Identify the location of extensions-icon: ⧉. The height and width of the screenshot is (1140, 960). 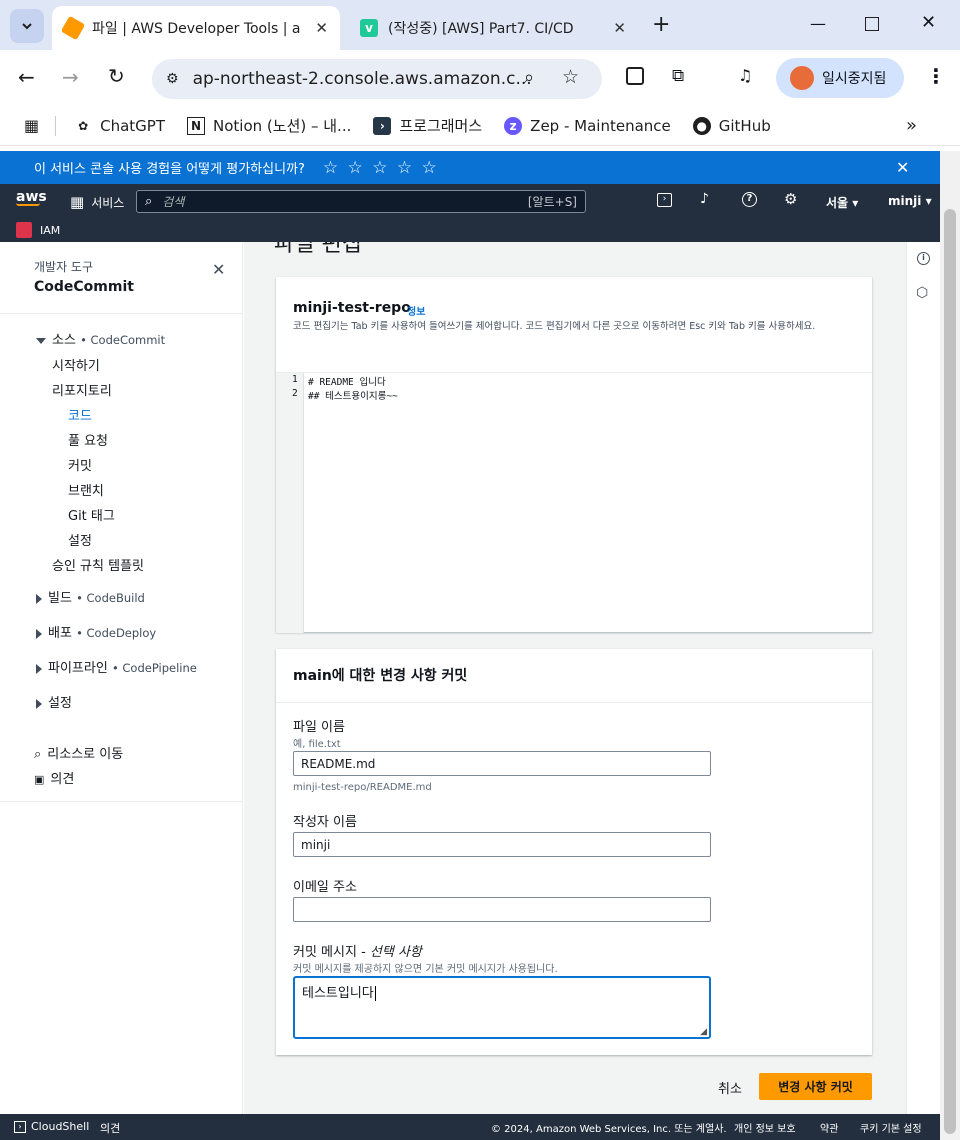
(678, 76).